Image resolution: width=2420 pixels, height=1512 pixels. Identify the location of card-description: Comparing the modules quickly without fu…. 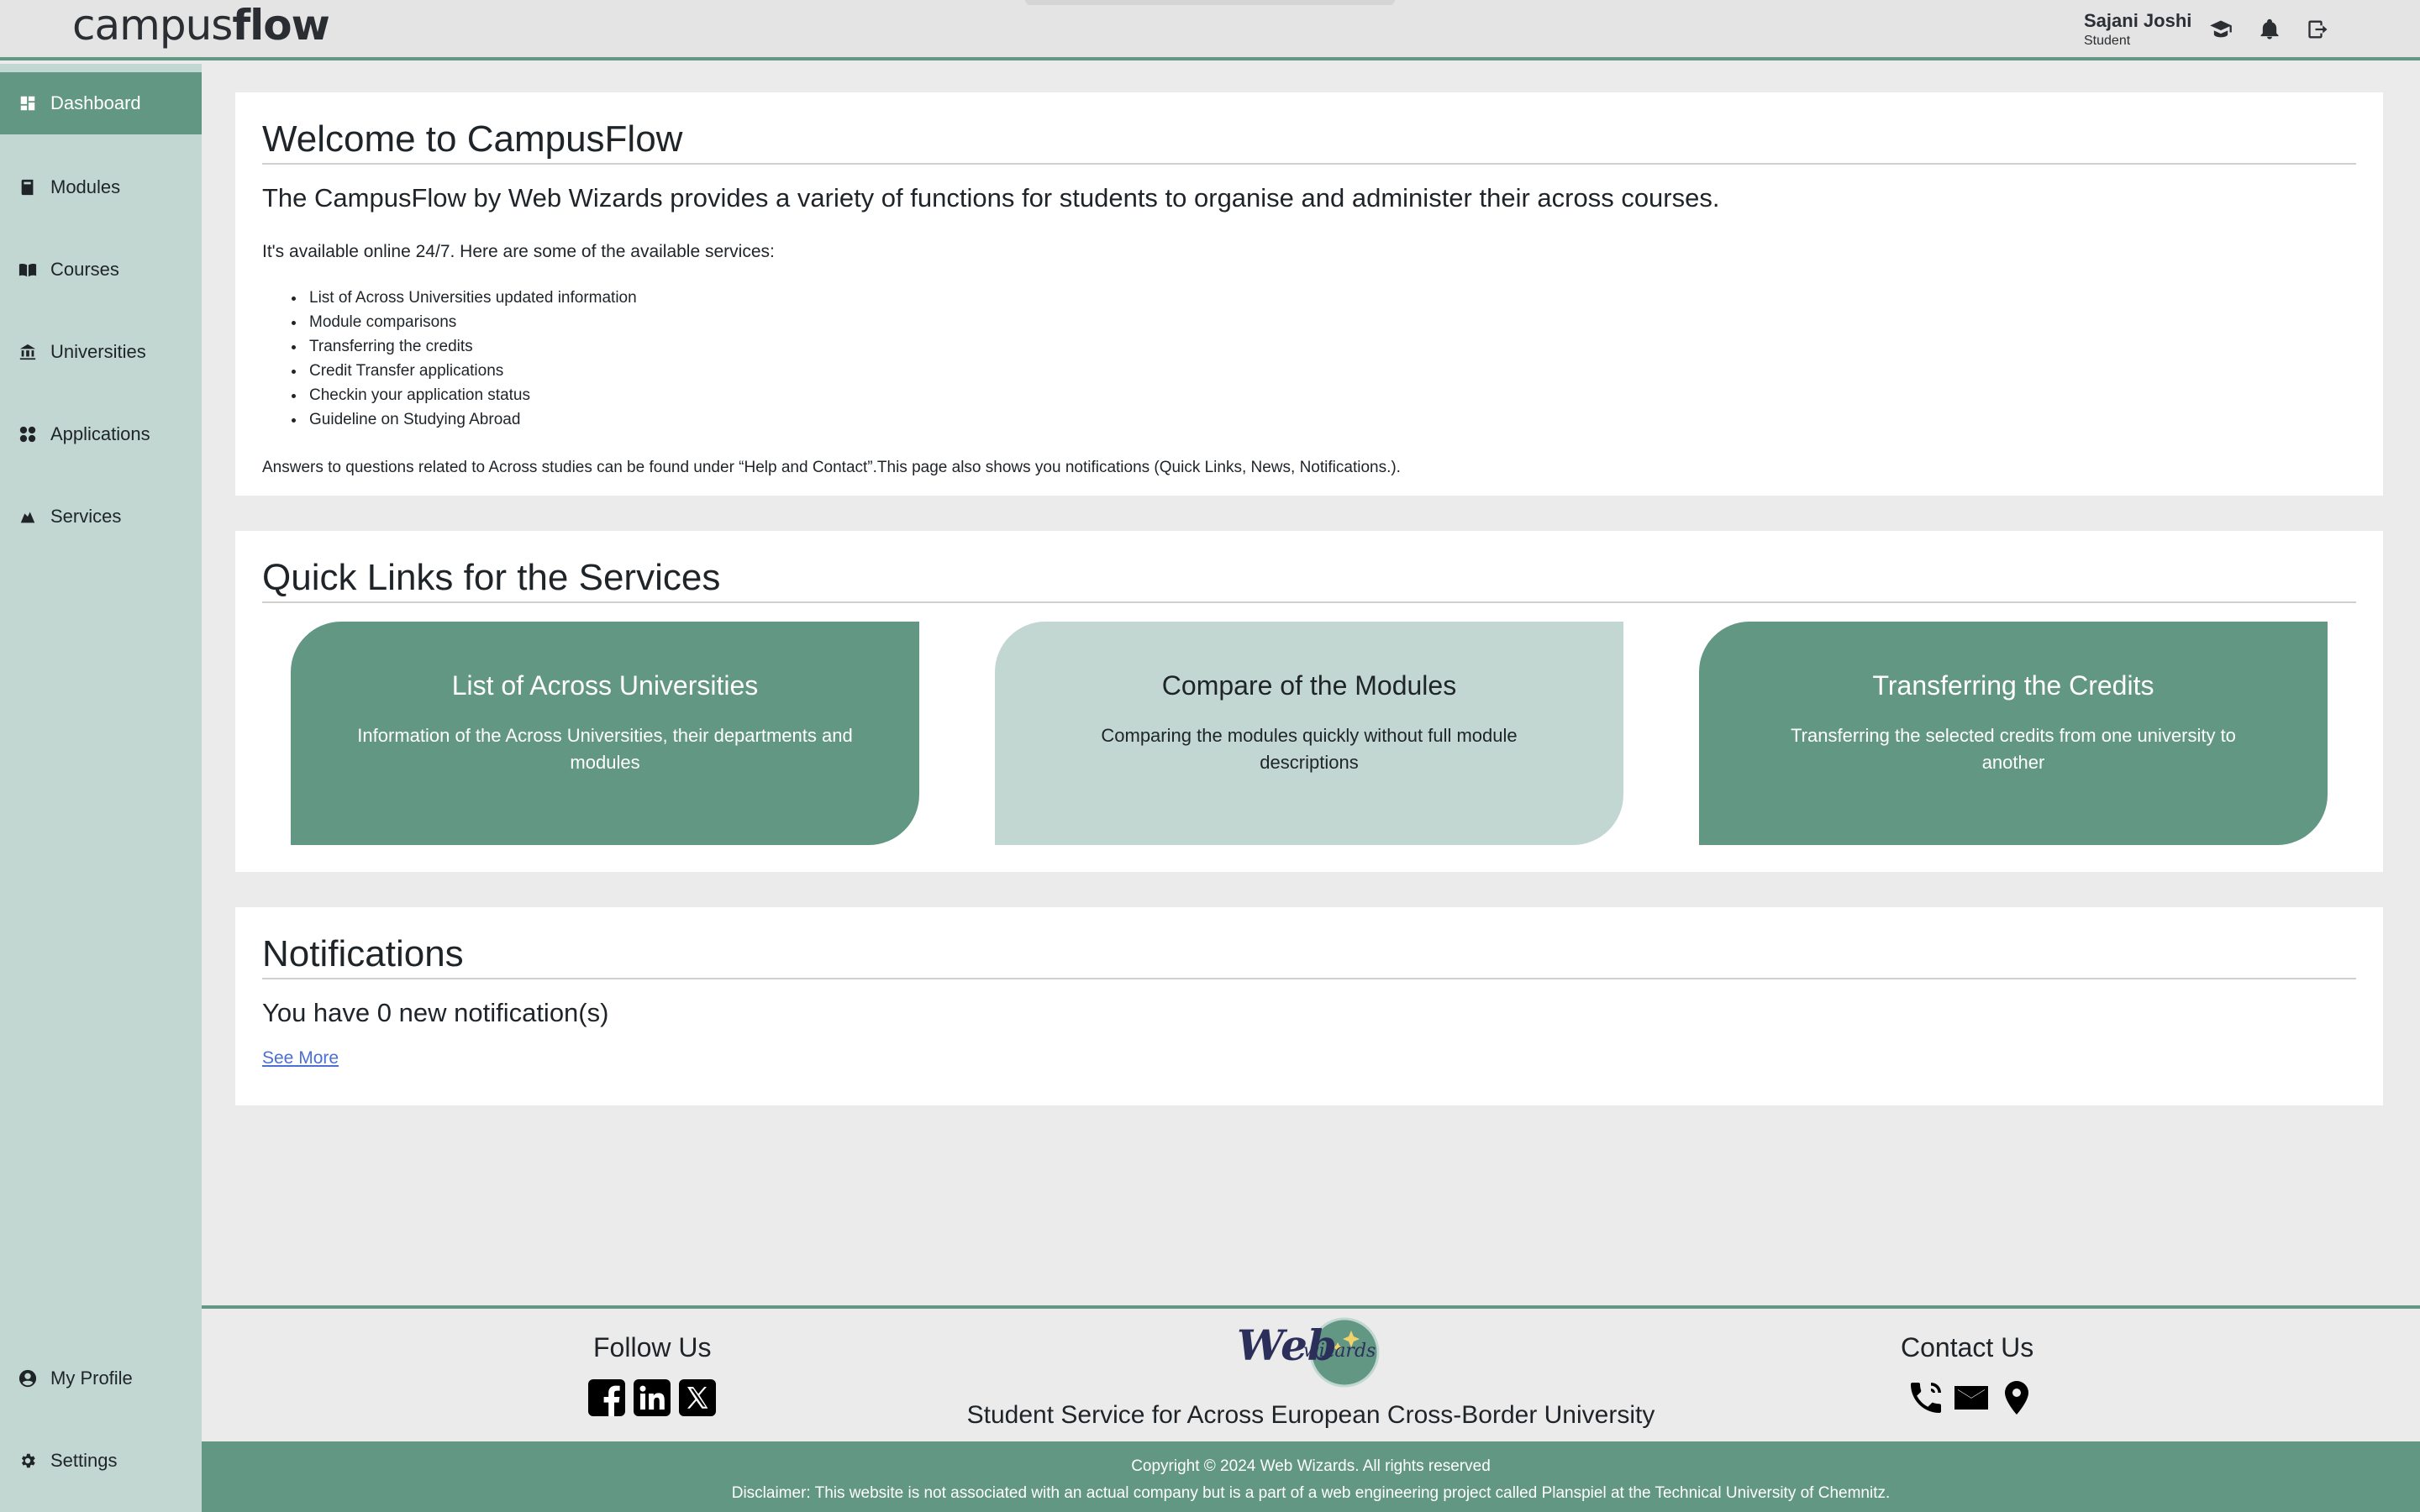
(1309, 749).